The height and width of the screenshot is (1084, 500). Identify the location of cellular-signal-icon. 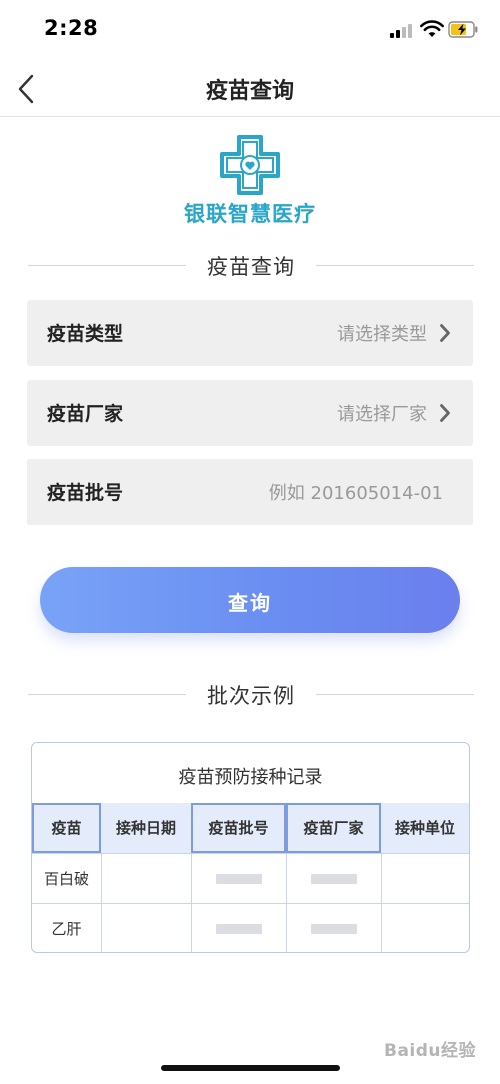
(402, 31).